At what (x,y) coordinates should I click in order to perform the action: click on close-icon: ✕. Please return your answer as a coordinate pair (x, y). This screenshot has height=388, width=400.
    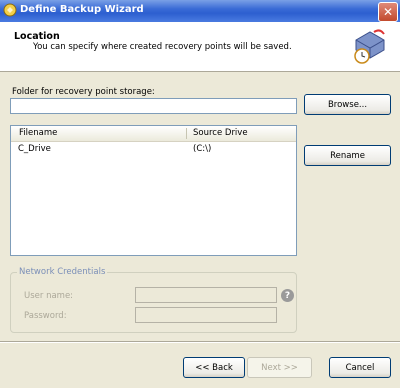
    Looking at the image, I should click on (388, 12).